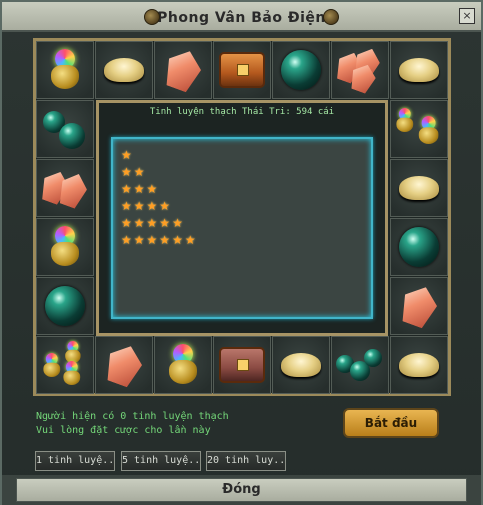 The width and height of the screenshot is (483, 505). I want to click on star-ladder: ★ ★ ★ ★ ★ ★ ★ ★ ★ ★ ★ ★ ★ ★ ★ ★ ★ ★ ★ ★ ★, so click(159, 198).